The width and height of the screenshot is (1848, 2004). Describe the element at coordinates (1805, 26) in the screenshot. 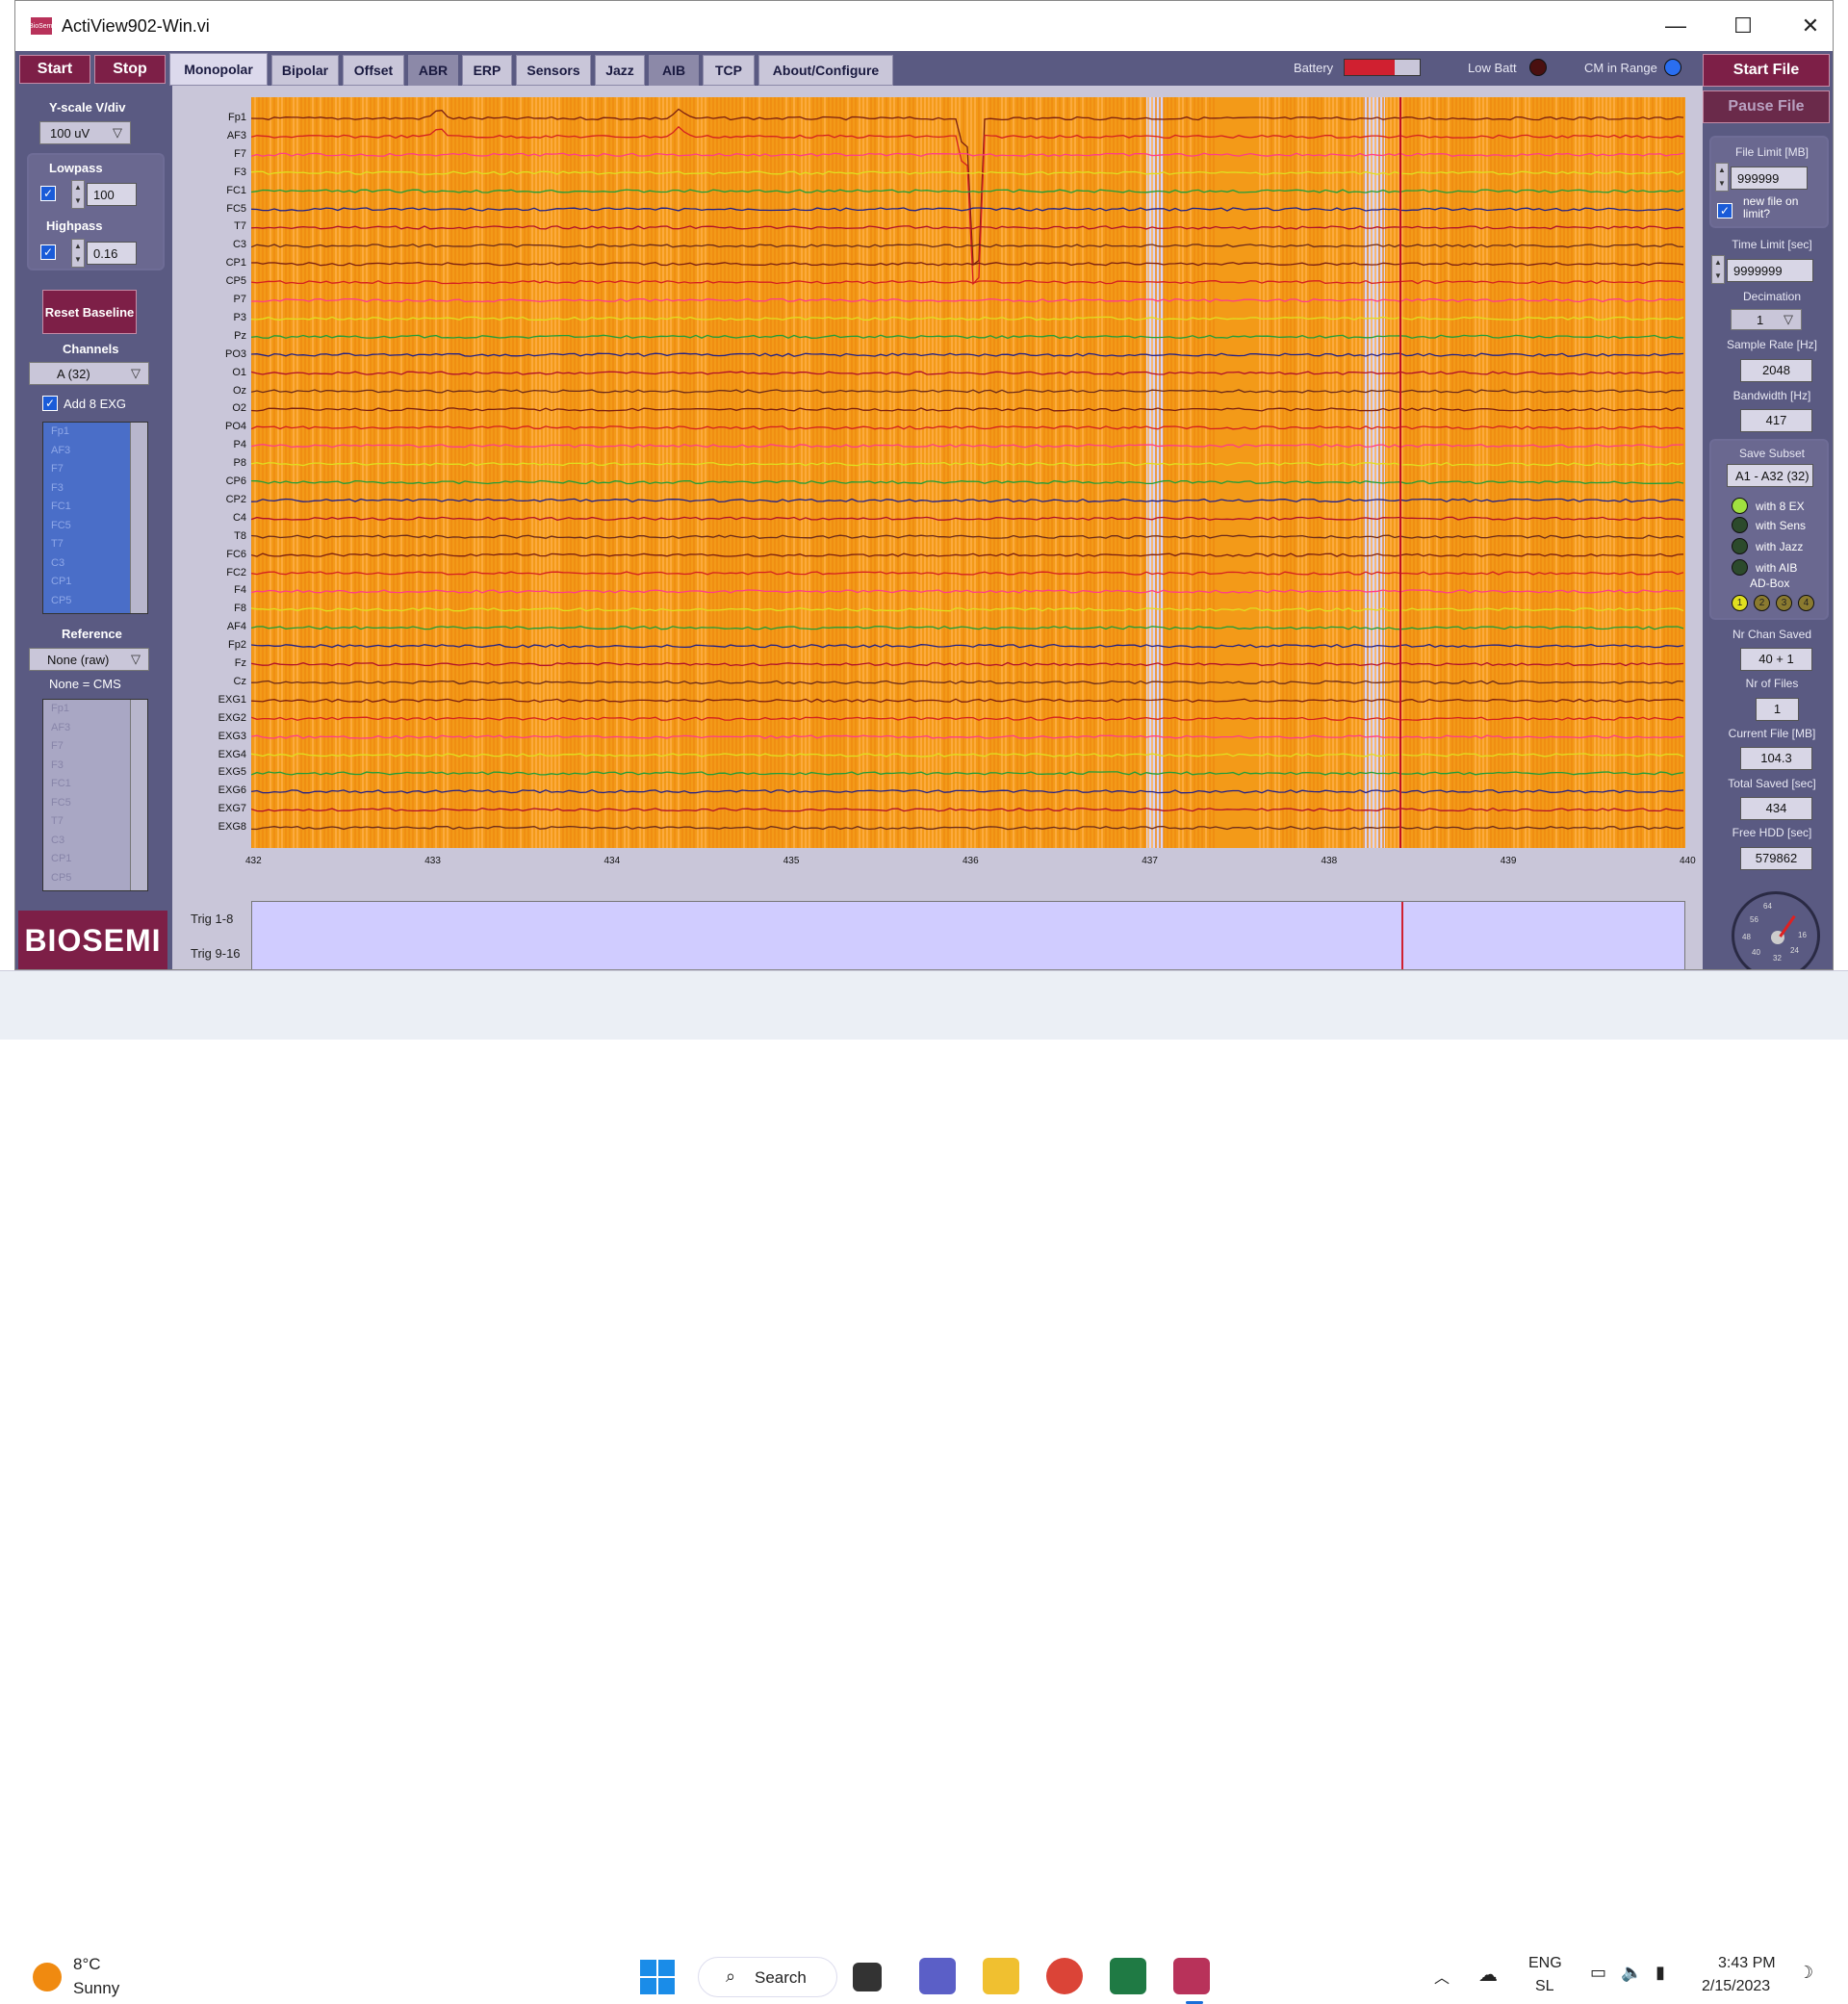

I see `close-button: ✕` at that location.